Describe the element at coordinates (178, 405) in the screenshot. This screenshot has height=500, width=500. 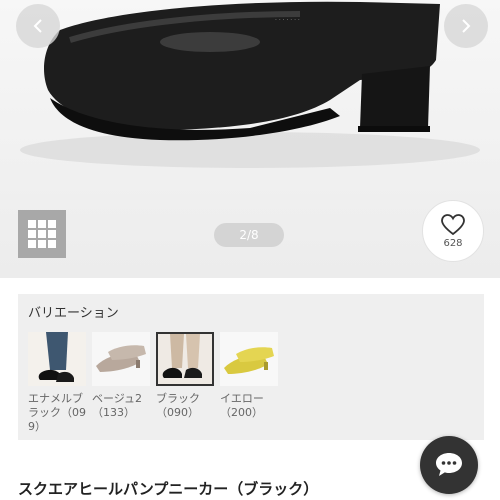
I see `variation-label: ブラック（090）` at that location.